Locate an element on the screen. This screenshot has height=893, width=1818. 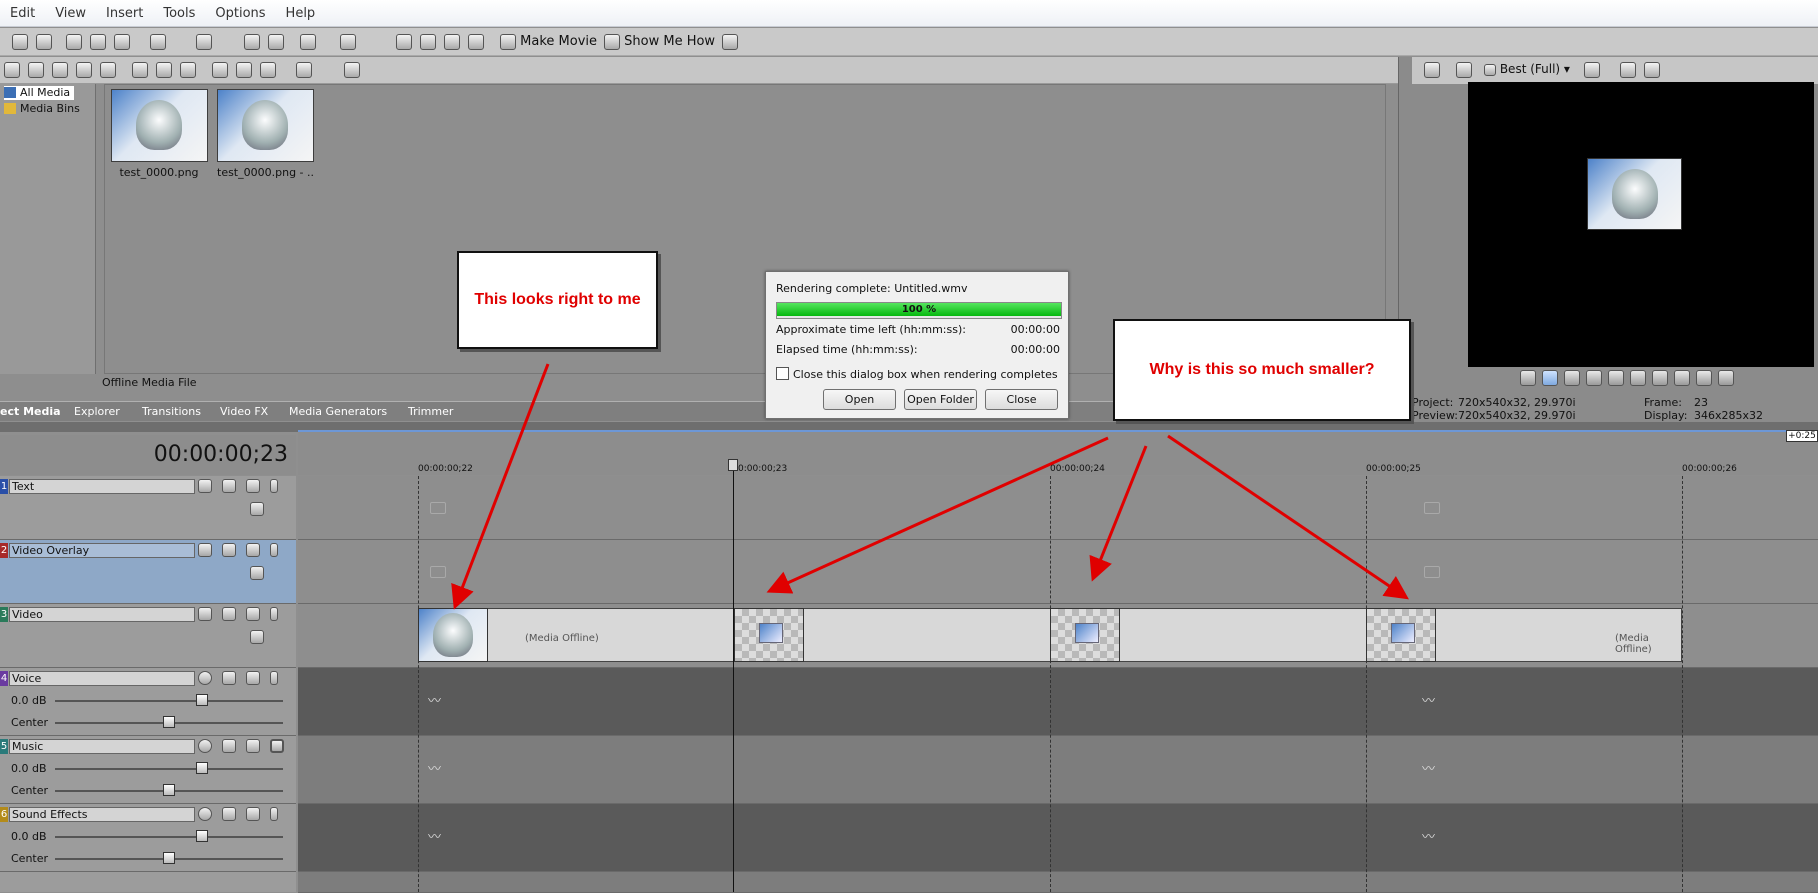
open-button: Open is located at coordinates (859, 399).